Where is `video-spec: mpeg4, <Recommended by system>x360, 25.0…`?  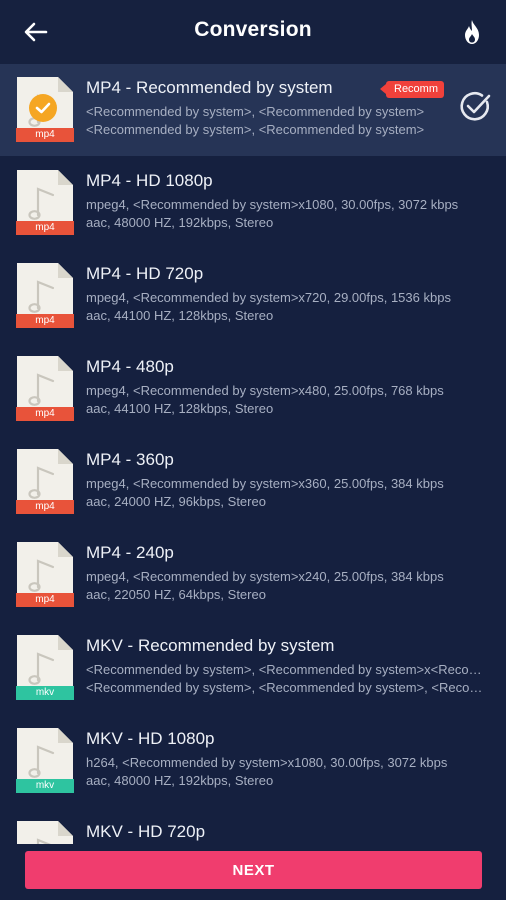 video-spec: mpeg4, <Recommended by system>x360, 25.0… is located at coordinates (265, 483).